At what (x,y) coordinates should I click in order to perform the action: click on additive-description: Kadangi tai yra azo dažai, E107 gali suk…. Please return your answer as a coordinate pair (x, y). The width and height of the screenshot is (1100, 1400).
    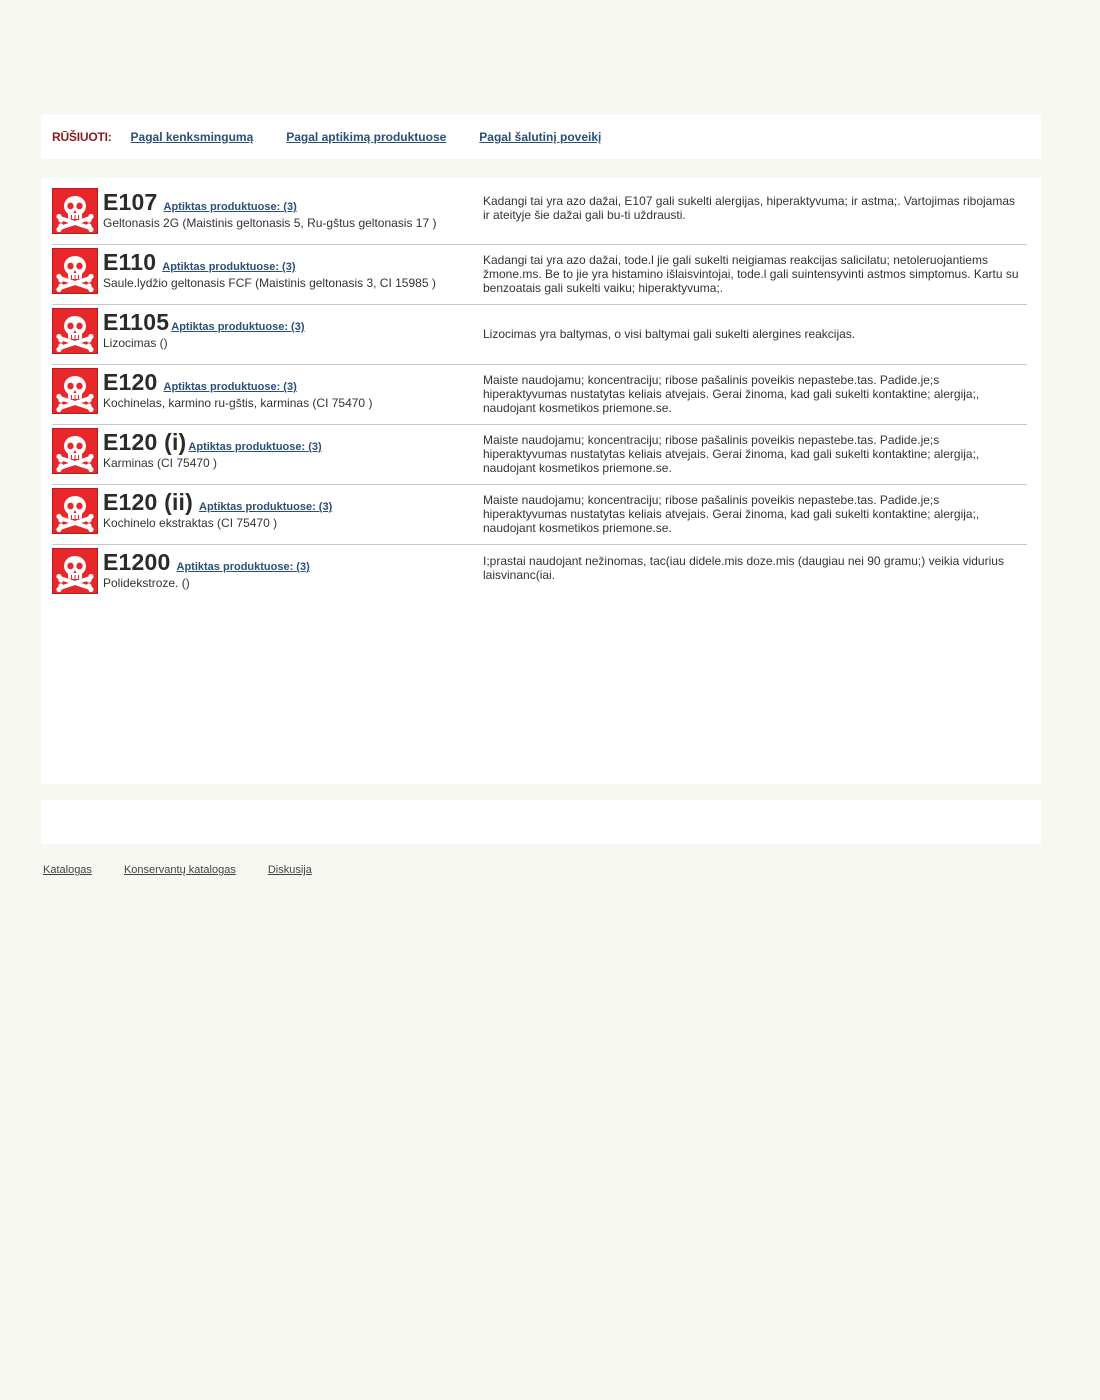
    Looking at the image, I should click on (749, 208).